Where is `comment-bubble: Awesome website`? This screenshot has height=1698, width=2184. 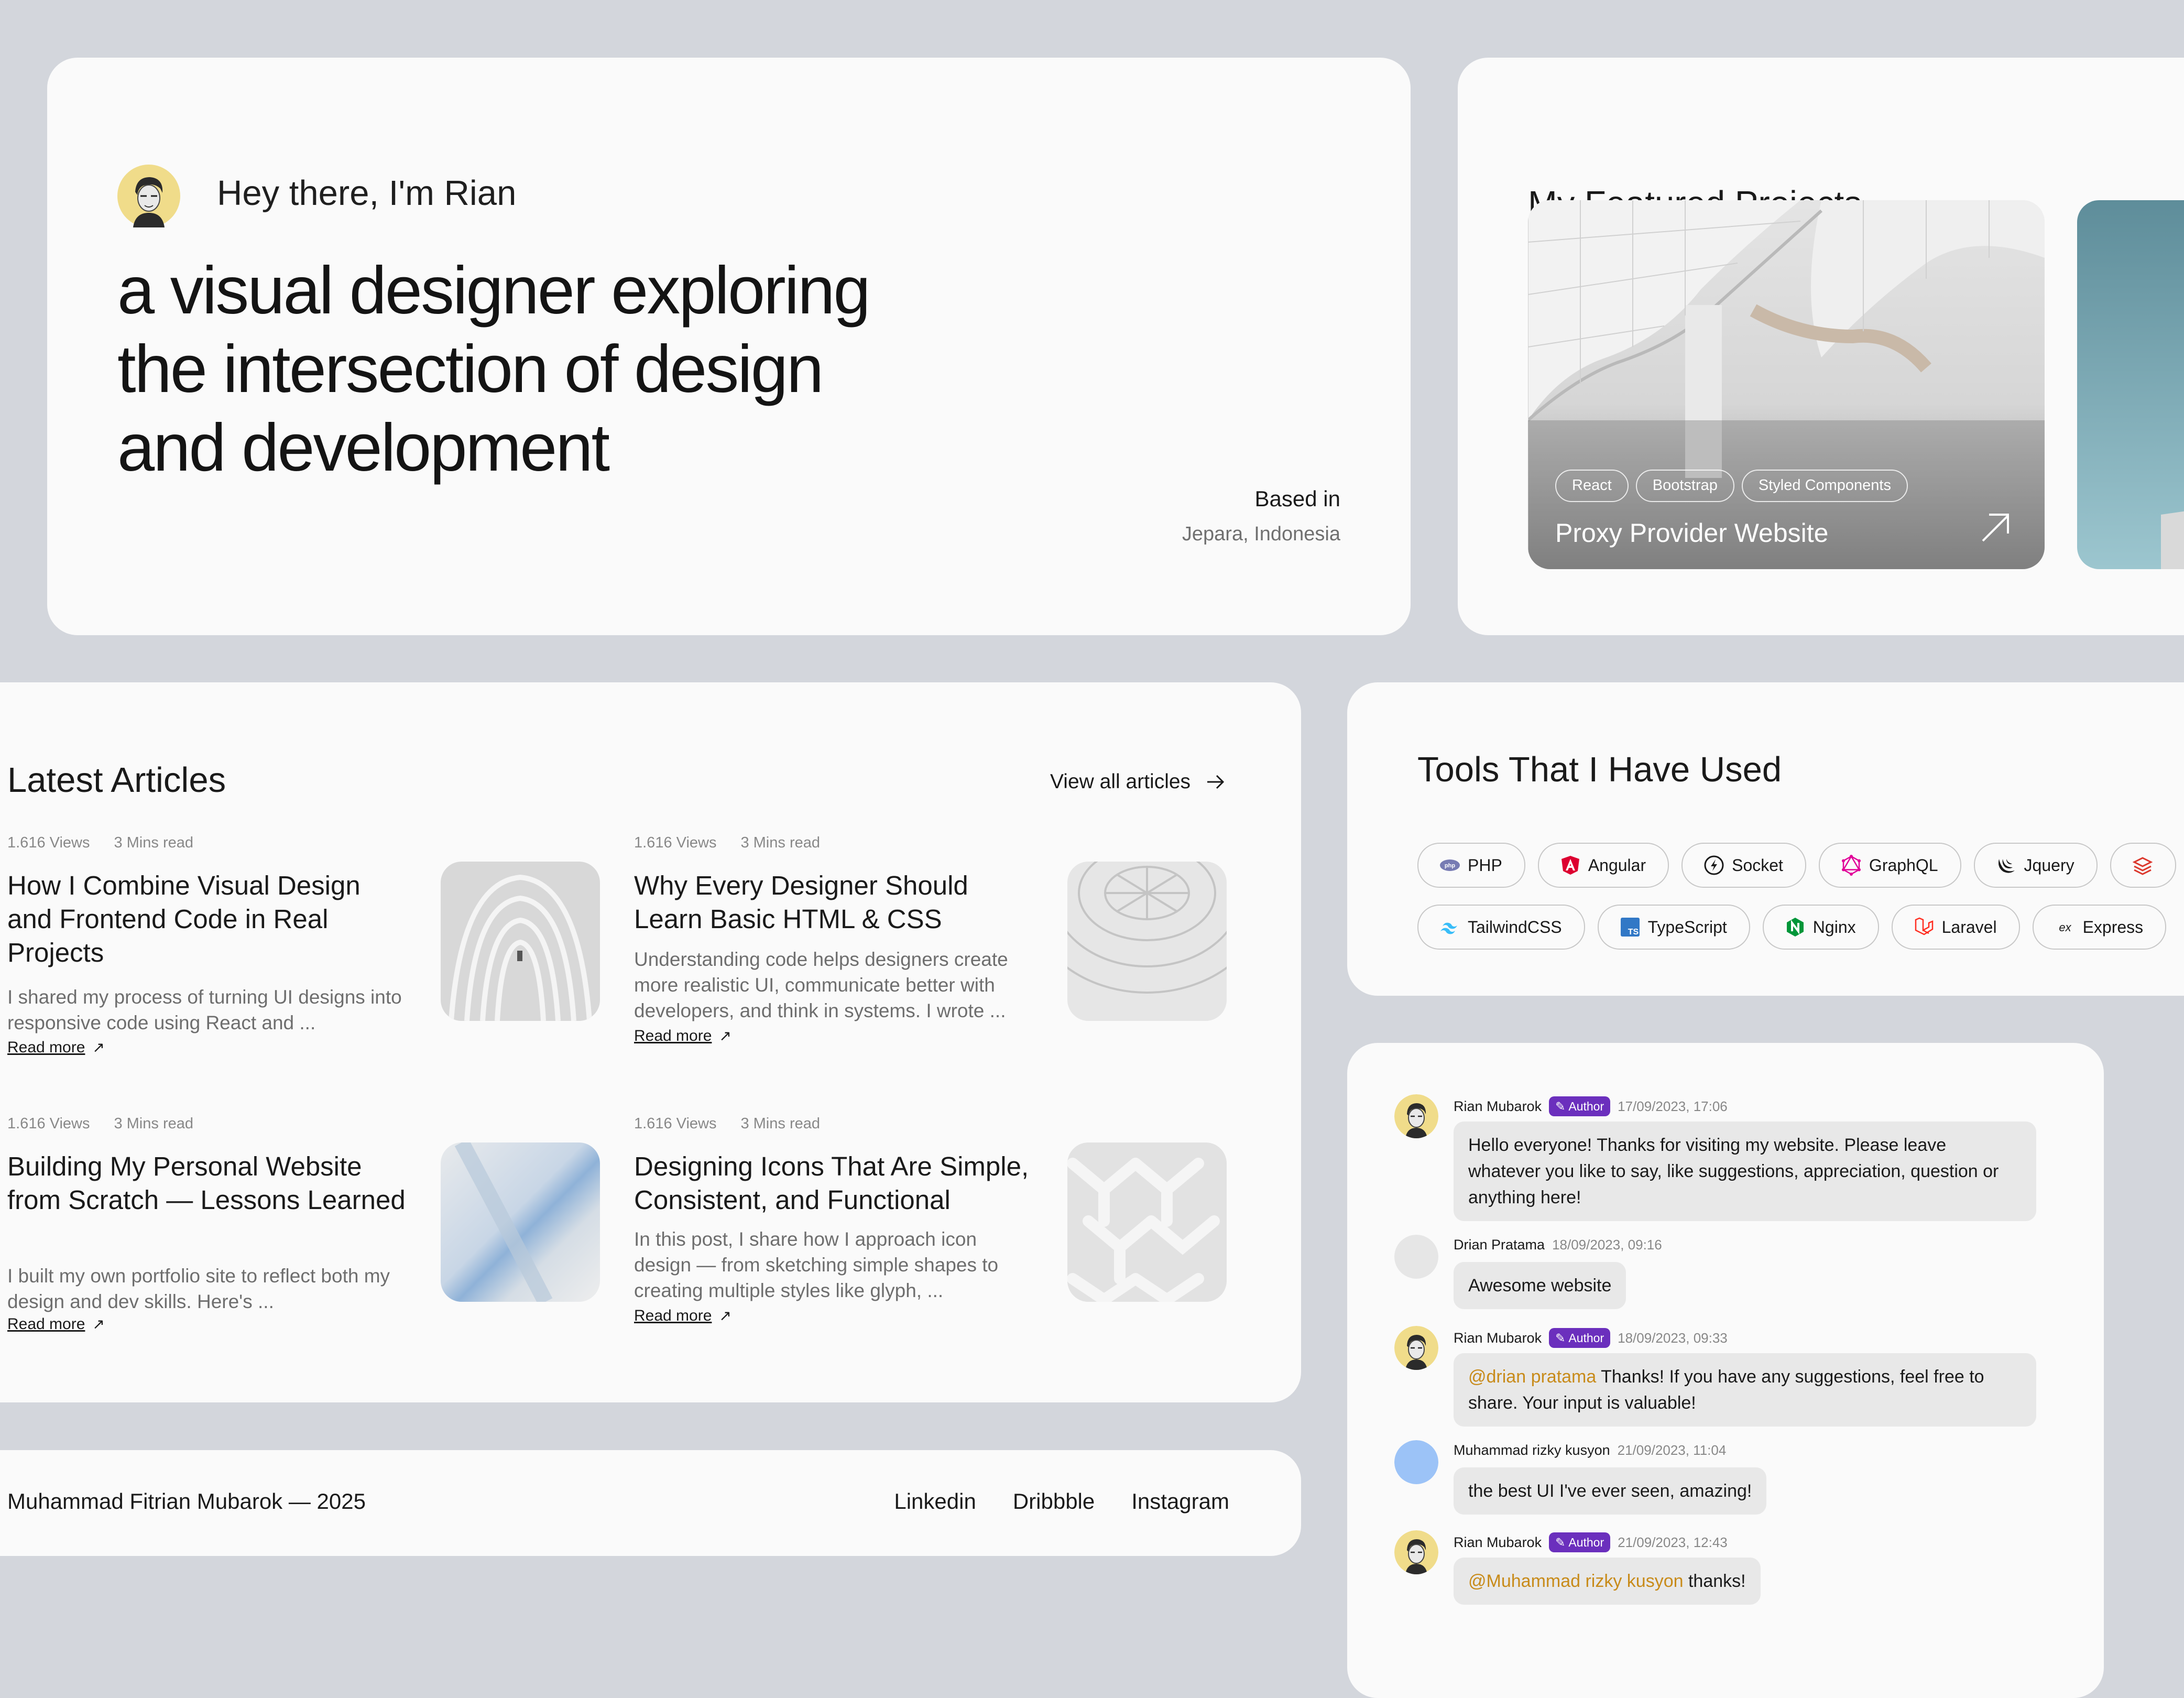
comment-bubble: Awesome website is located at coordinates (1540, 1285).